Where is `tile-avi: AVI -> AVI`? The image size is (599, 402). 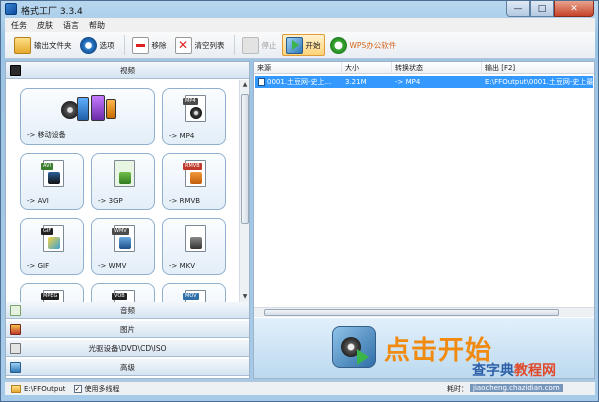 tile-avi: AVI -> AVI is located at coordinates (52, 181).